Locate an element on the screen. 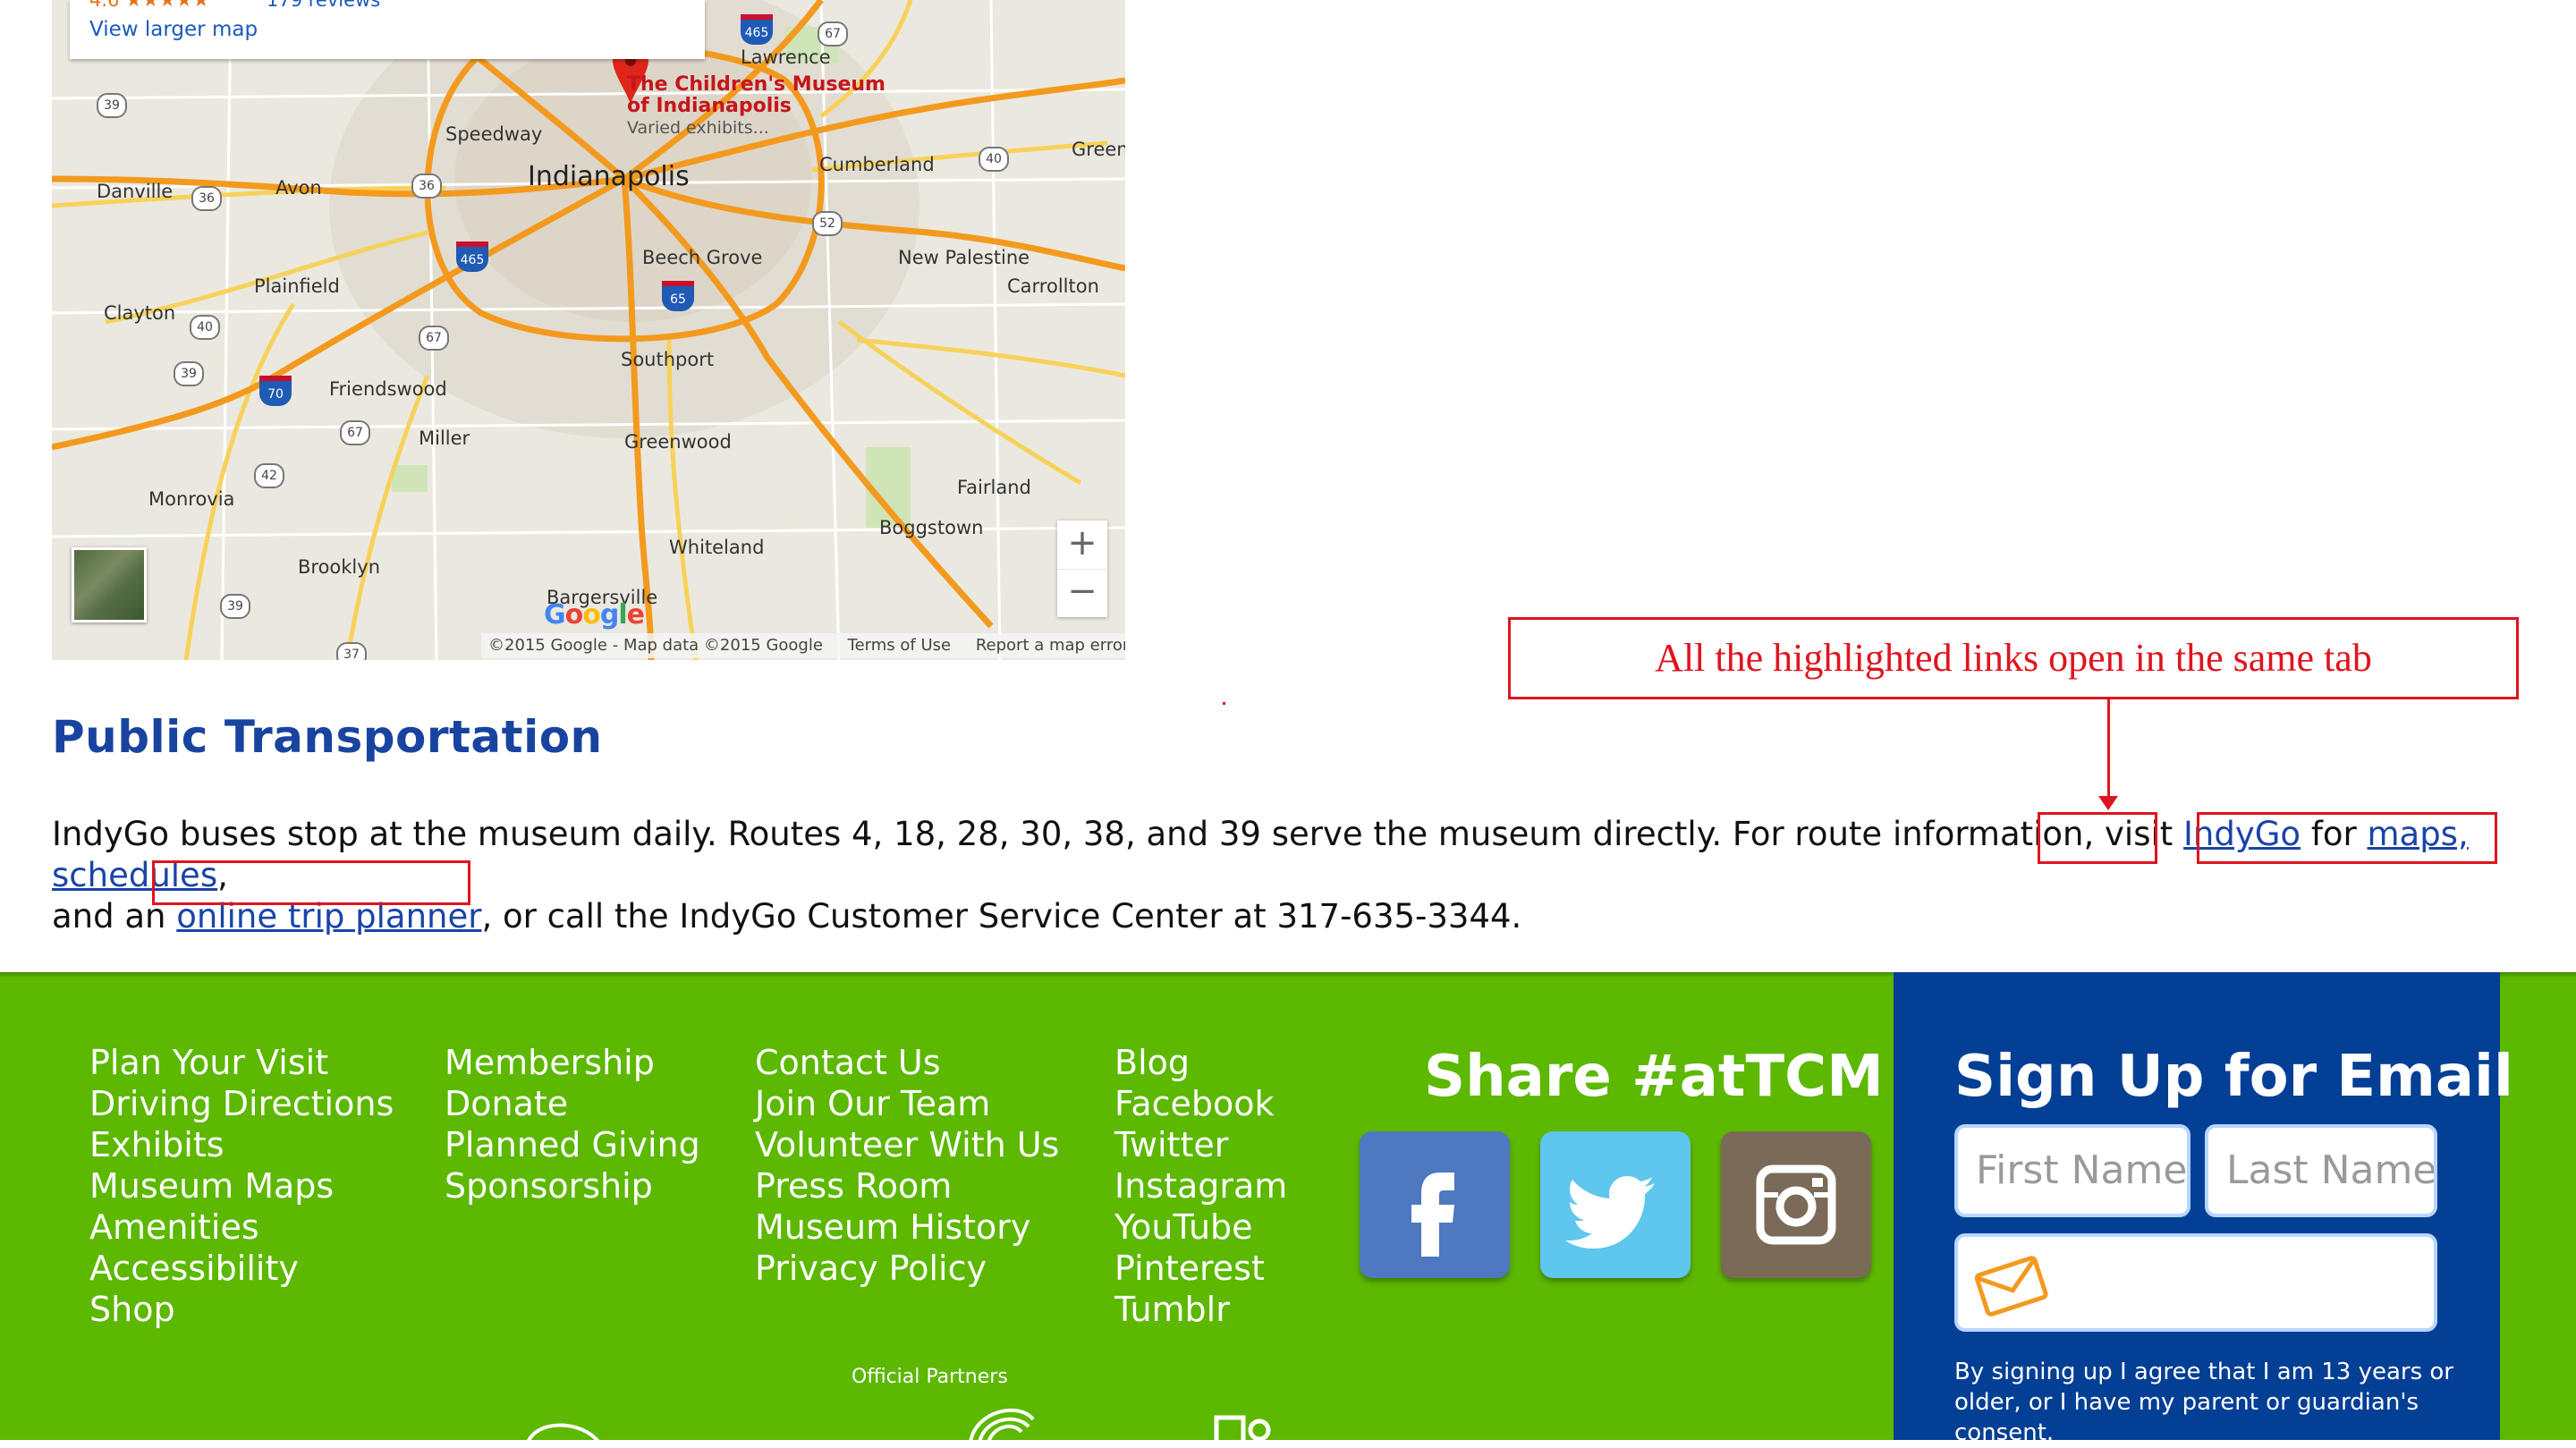 The image size is (2576, 1448). map-label-clayton: Clayton is located at coordinates (140, 313).